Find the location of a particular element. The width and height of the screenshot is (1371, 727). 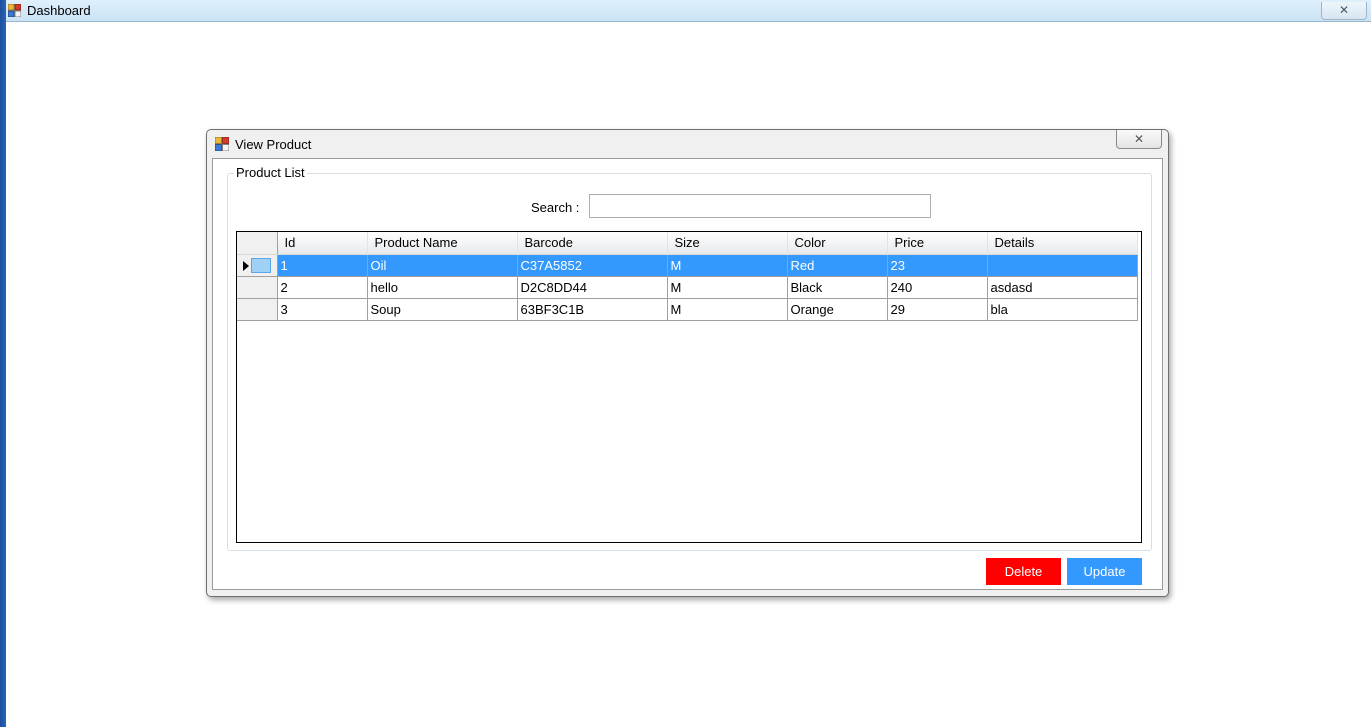

table-row: 1 Oil C37A5852 M Red 23 is located at coordinates (687, 265).